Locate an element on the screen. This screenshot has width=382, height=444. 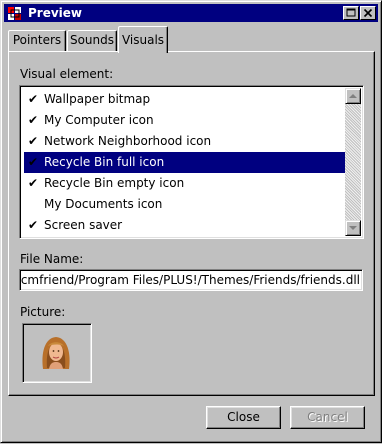
list-item: ✔ Screen saver is located at coordinates (185, 225).